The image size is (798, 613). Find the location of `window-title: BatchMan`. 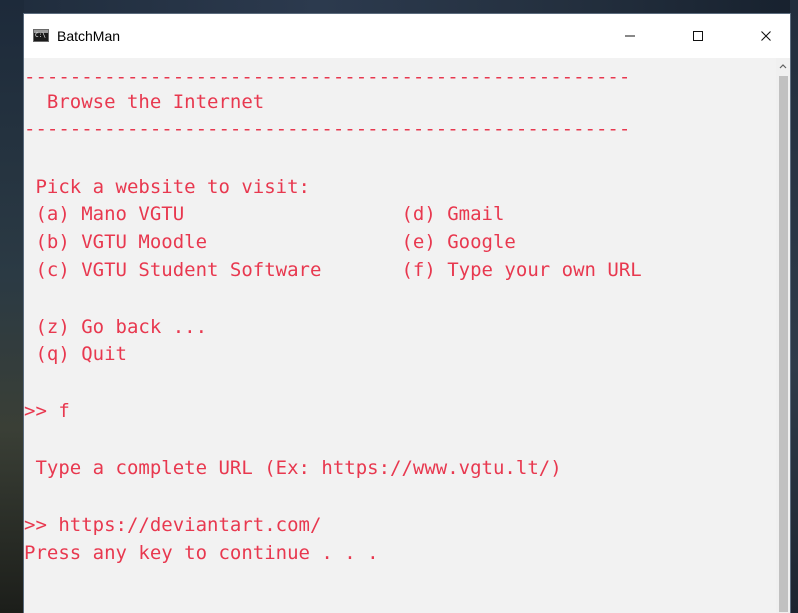

window-title: BatchMan is located at coordinates (89, 36).